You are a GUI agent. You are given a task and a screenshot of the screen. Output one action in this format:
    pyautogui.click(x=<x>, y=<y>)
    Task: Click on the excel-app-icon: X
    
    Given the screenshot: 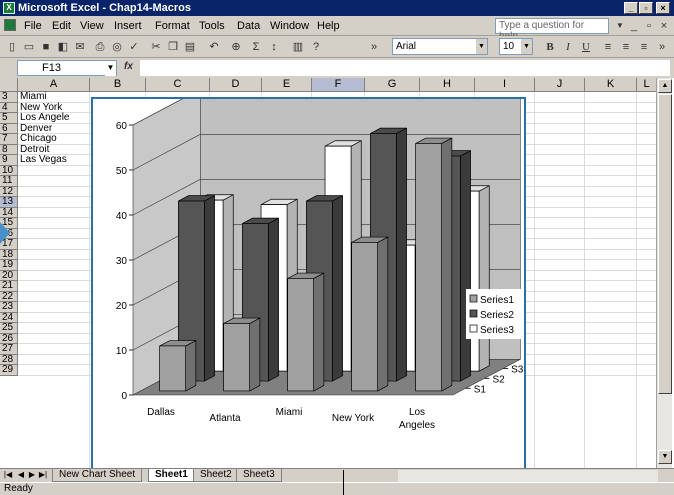 What is the action you would take?
    pyautogui.click(x=9, y=8)
    